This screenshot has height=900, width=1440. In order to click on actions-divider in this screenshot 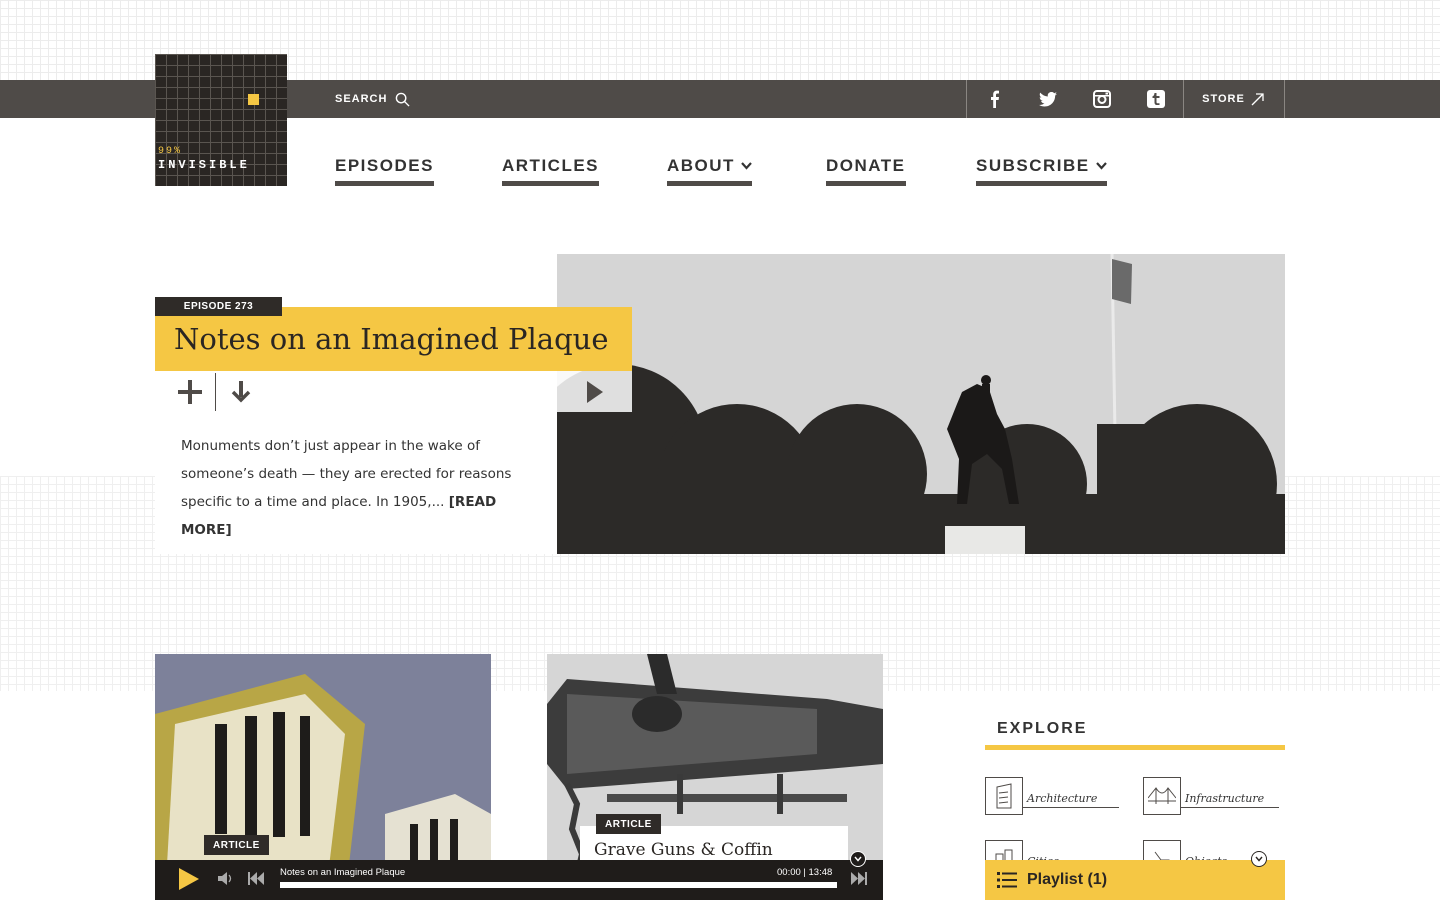, I will do `click(215, 392)`.